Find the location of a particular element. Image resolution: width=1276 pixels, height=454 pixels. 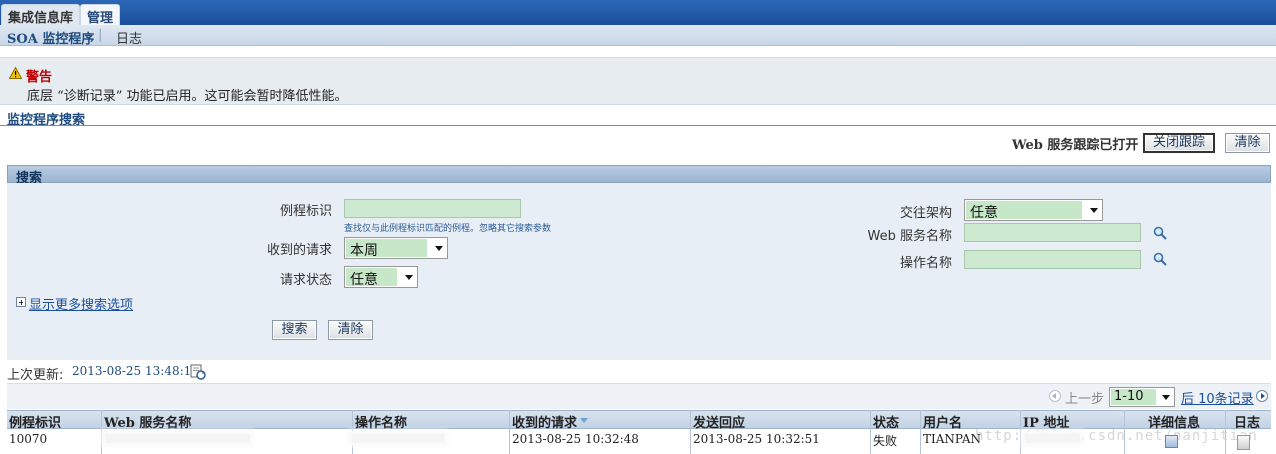

architecture-value: 任意 is located at coordinates (1024, 211).